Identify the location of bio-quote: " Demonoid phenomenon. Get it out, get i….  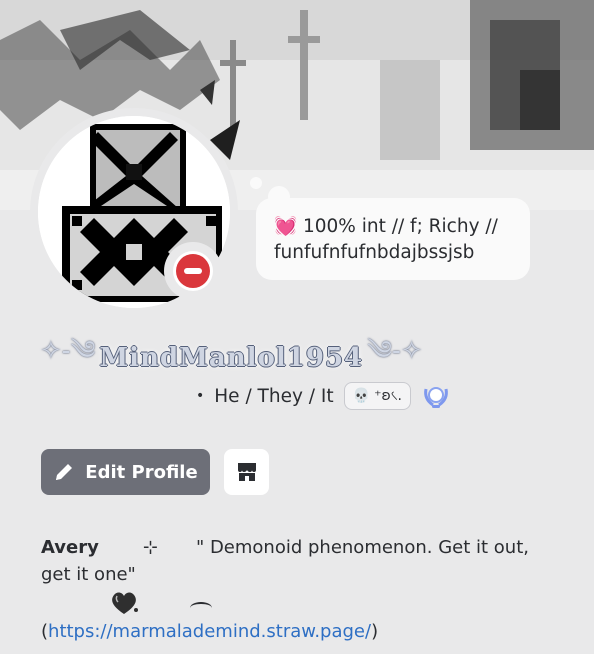
(285, 561).